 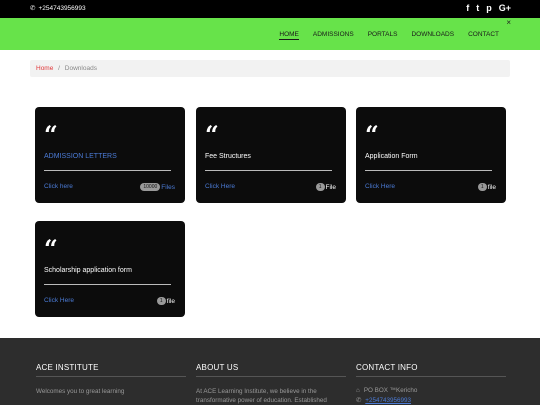 What do you see at coordinates (44, 68) in the screenshot?
I see `breadcrumb-home: Home` at bounding box center [44, 68].